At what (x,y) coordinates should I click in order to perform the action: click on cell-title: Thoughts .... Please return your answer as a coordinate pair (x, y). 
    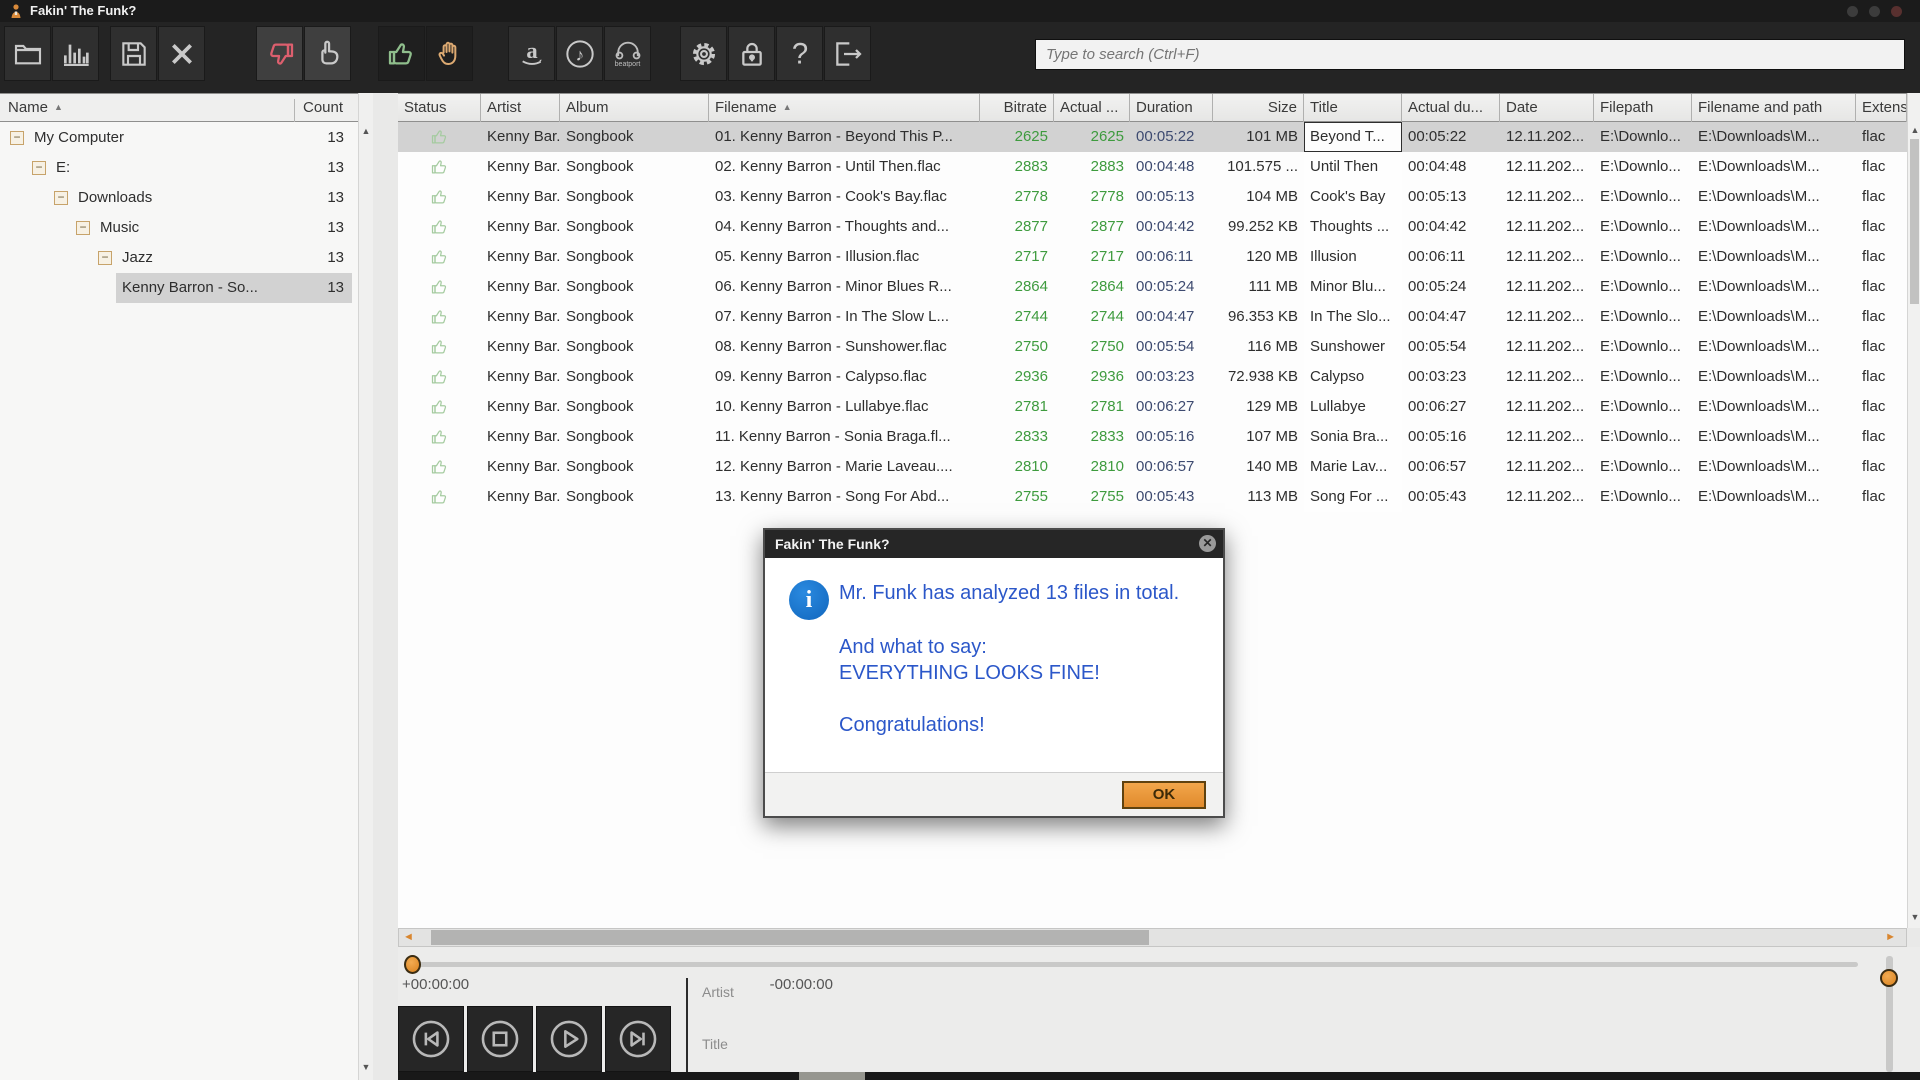
    Looking at the image, I should click on (1353, 227).